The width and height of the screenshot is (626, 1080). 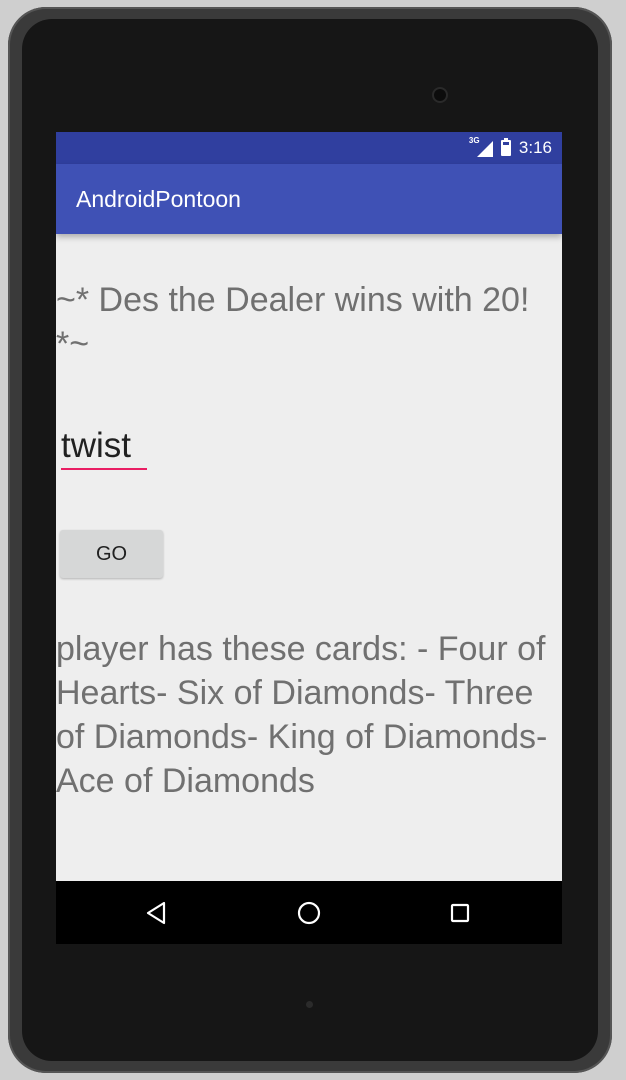 I want to click on status-icons: 3G 3:16, so click(x=510, y=148).